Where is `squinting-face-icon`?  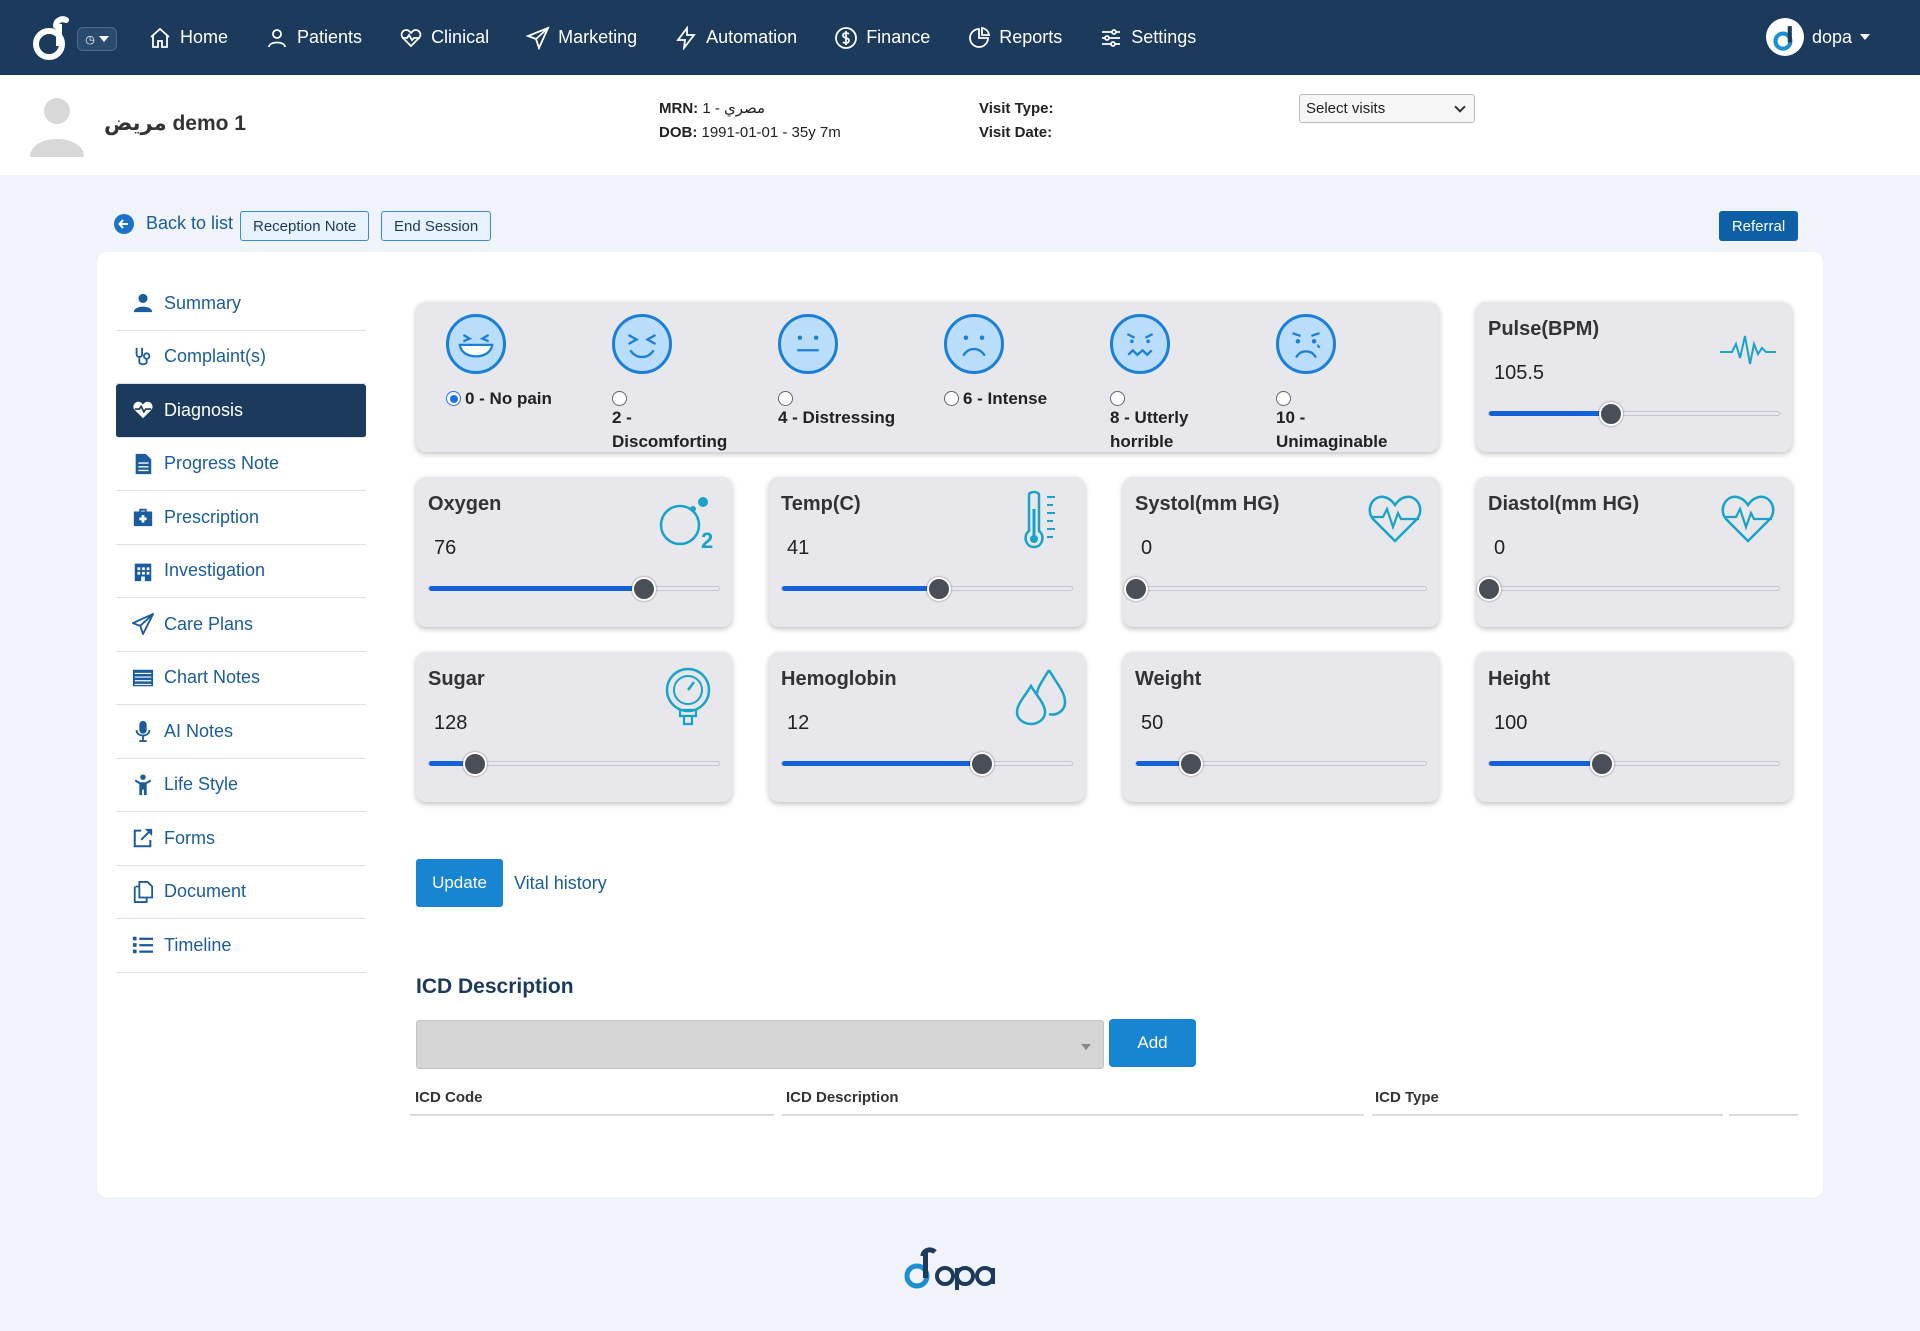
squinting-face-icon is located at coordinates (642, 344).